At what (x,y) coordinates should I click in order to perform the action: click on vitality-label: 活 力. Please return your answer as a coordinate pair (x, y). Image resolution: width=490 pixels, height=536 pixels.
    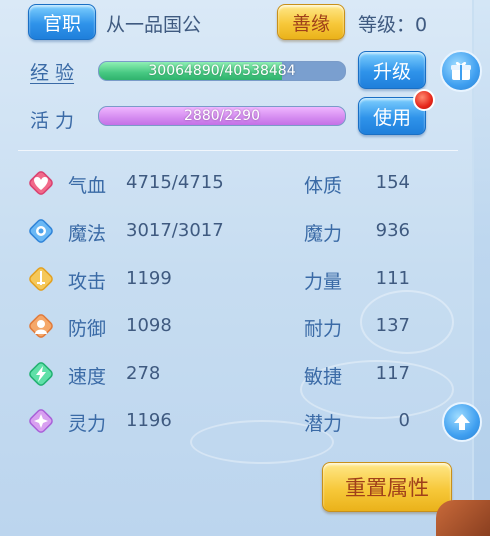
    Looking at the image, I should click on (52, 121).